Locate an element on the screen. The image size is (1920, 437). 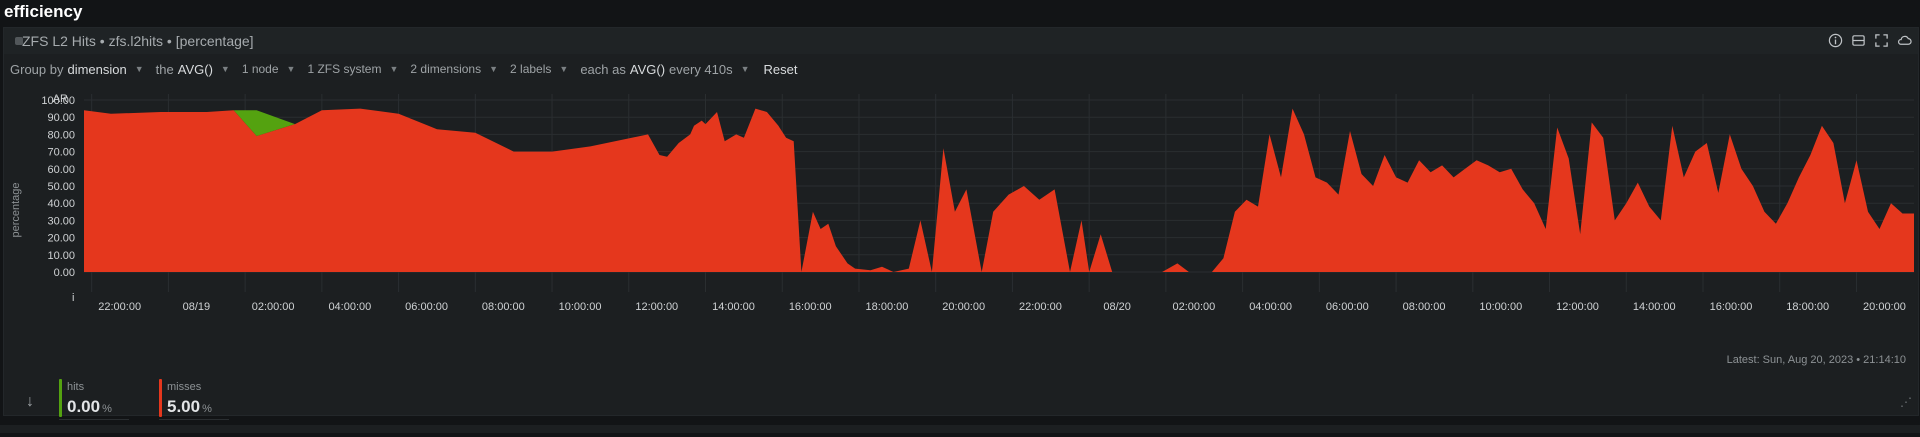
the-label: the is located at coordinates (164, 69).